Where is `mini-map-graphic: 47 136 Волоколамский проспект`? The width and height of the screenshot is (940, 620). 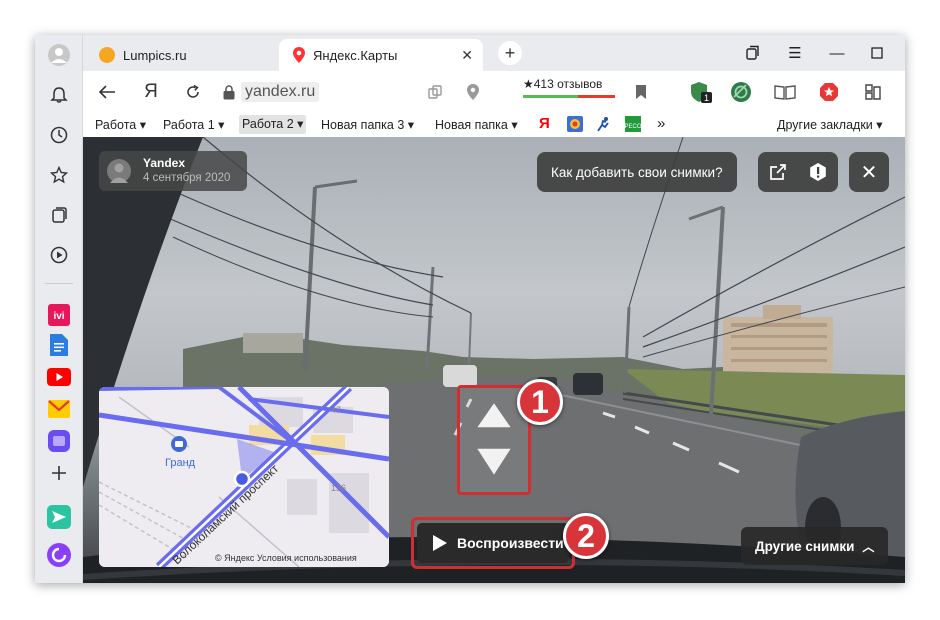 mini-map-graphic: 47 136 Волоколамский проспект is located at coordinates (244, 477).